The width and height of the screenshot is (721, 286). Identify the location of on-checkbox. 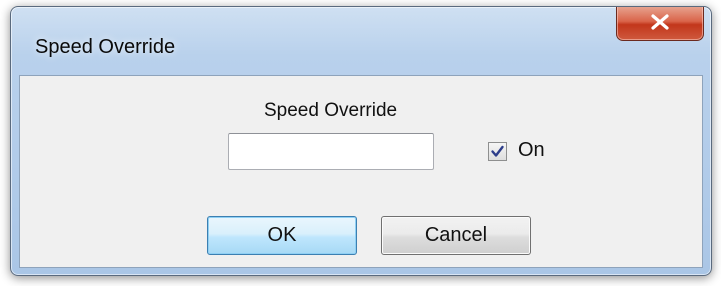
(497, 151).